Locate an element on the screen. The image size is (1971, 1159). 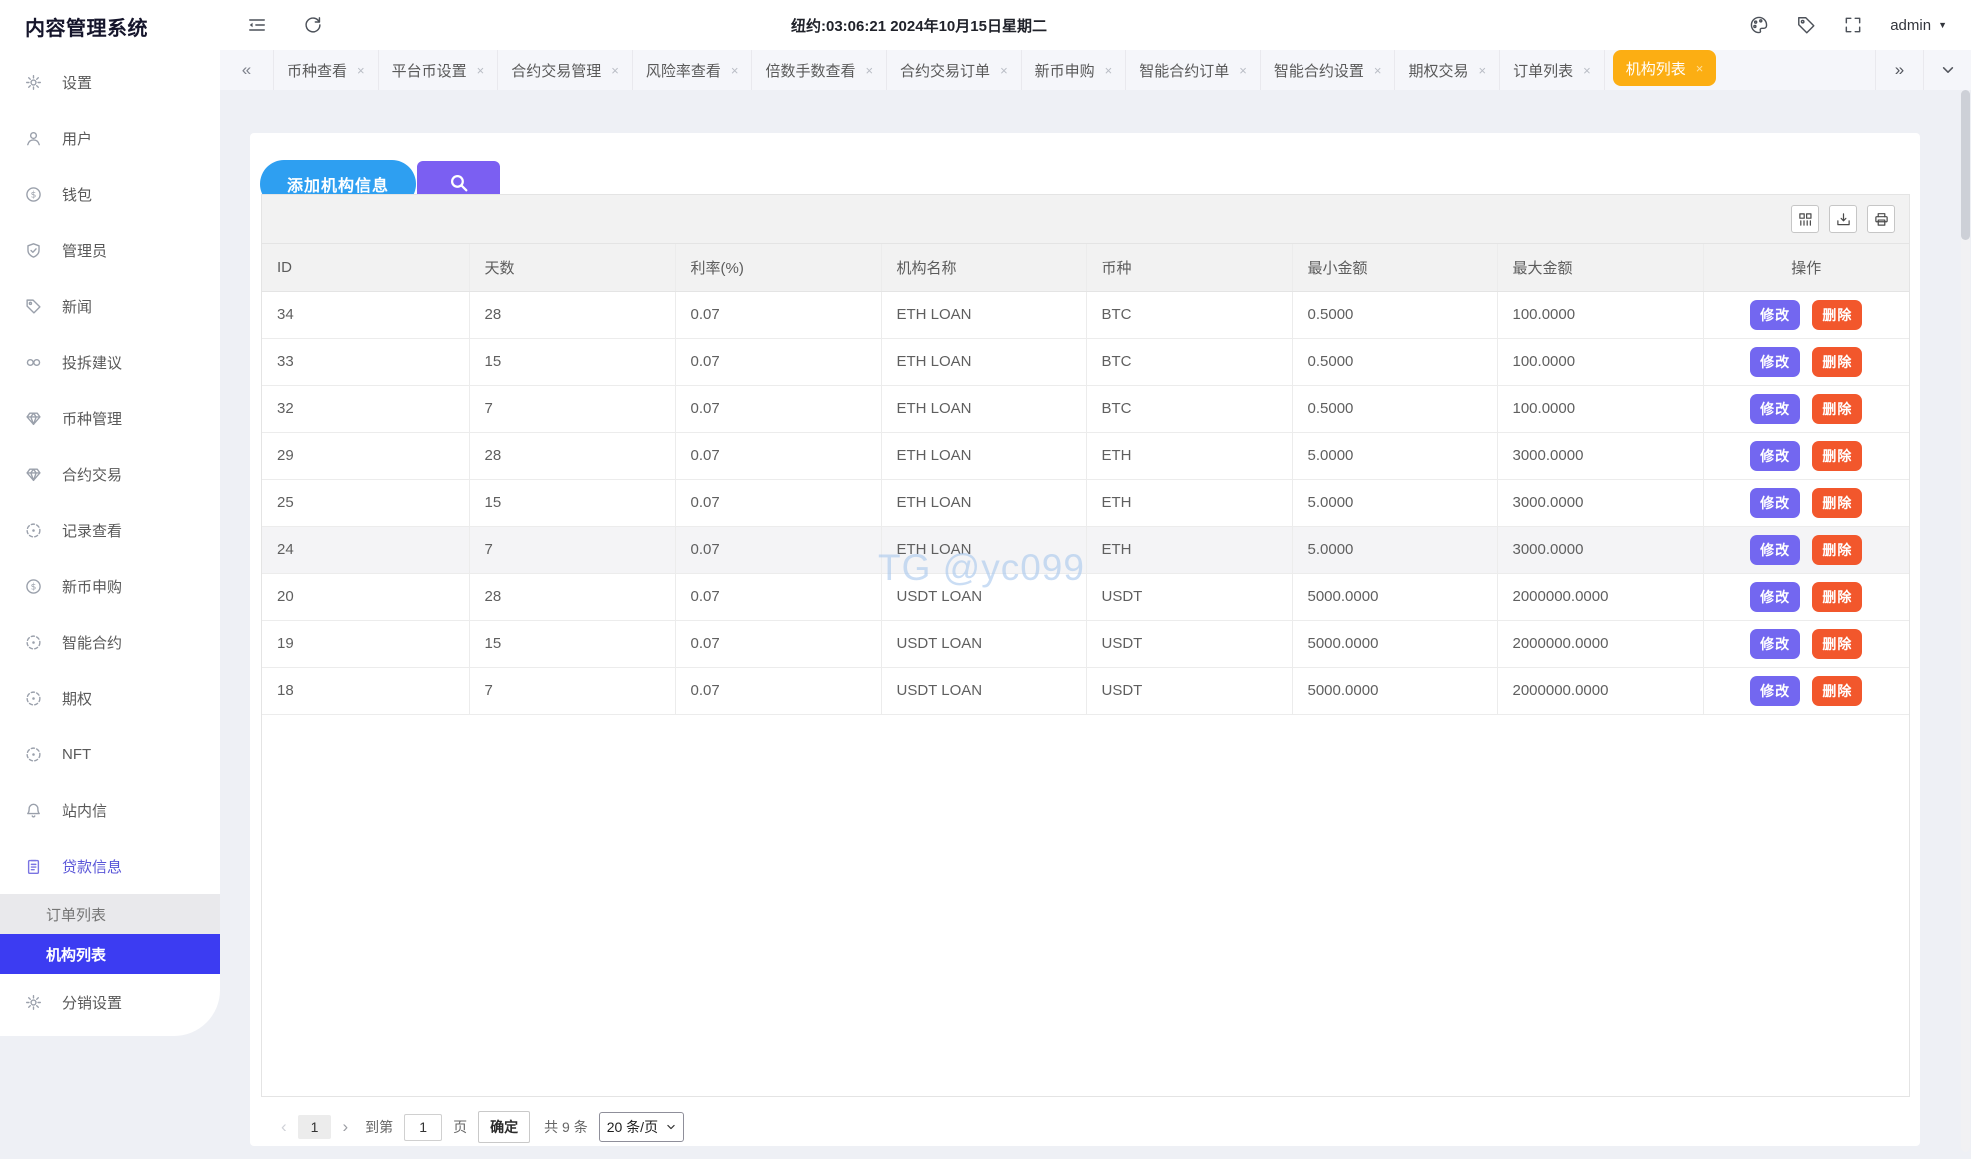
sidebar-item: 管理员 is located at coordinates (110, 250).